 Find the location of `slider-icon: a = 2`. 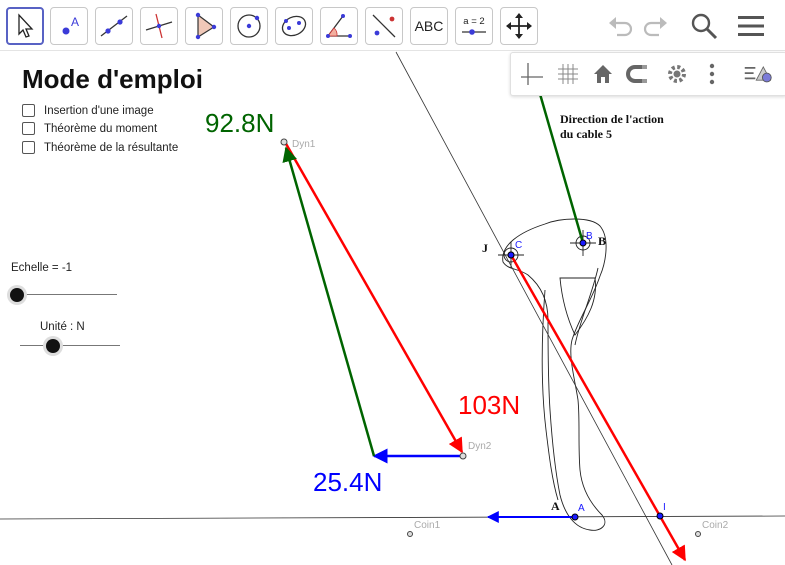

slider-icon: a = 2 is located at coordinates (474, 25).